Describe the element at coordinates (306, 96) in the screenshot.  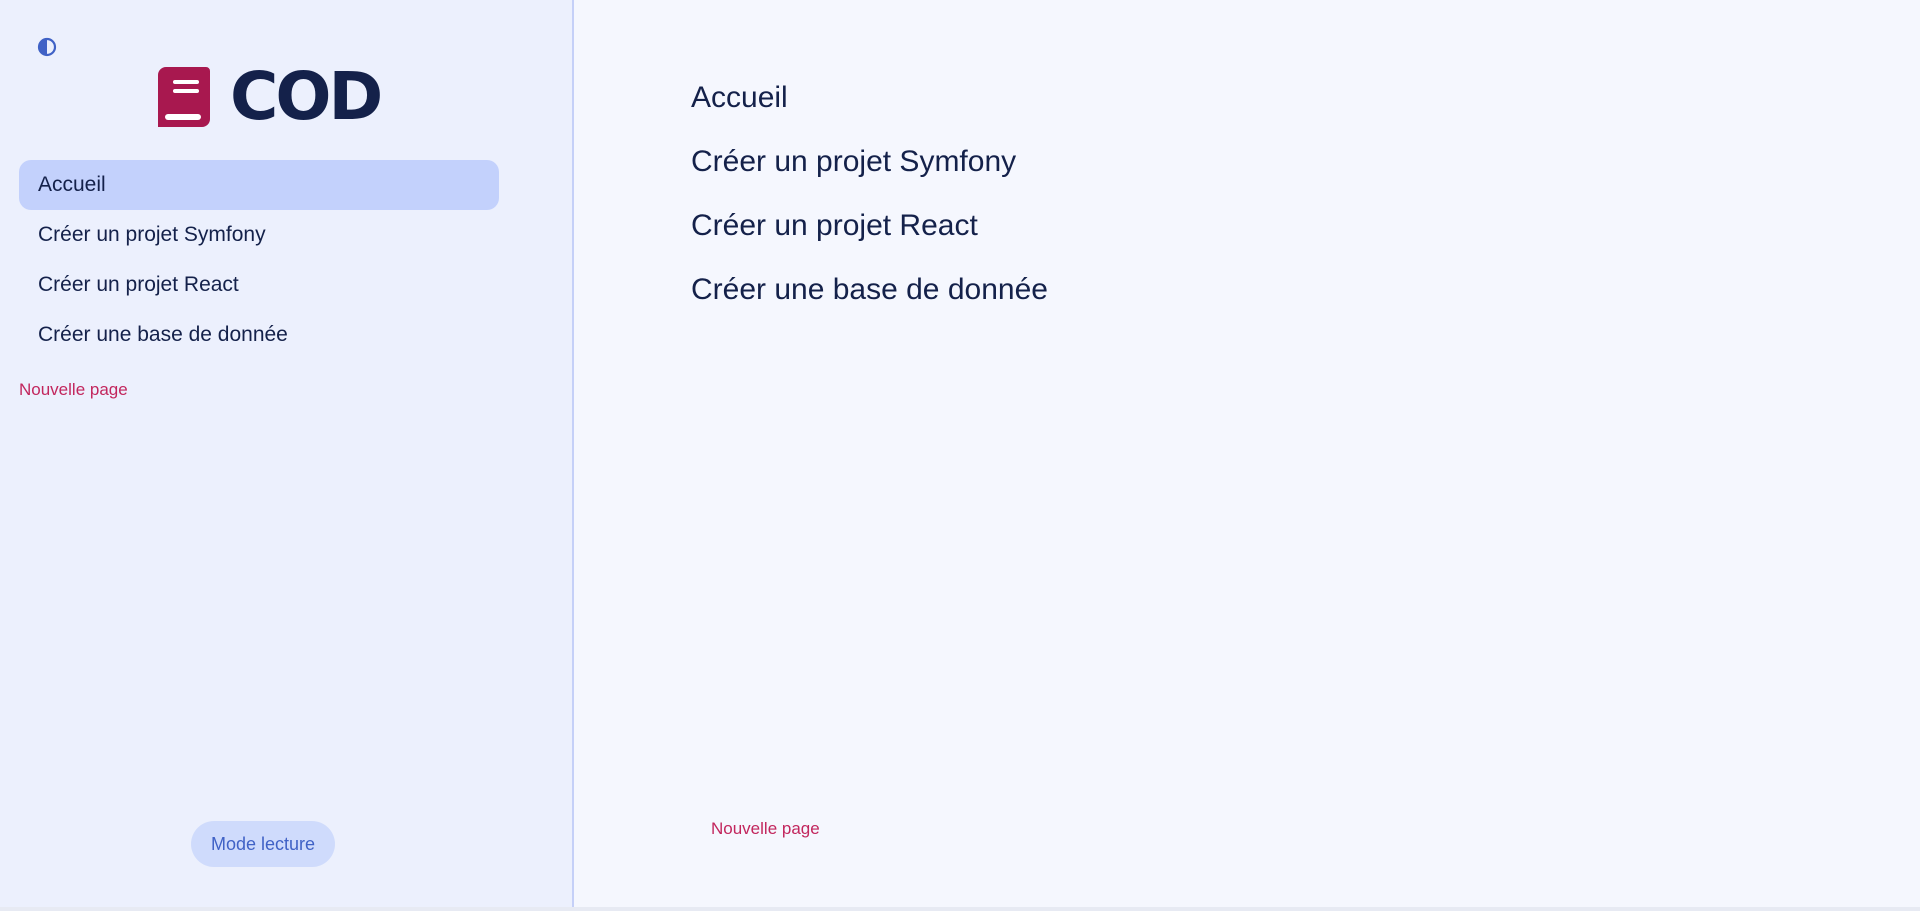
I see `brand-title: COD` at that location.